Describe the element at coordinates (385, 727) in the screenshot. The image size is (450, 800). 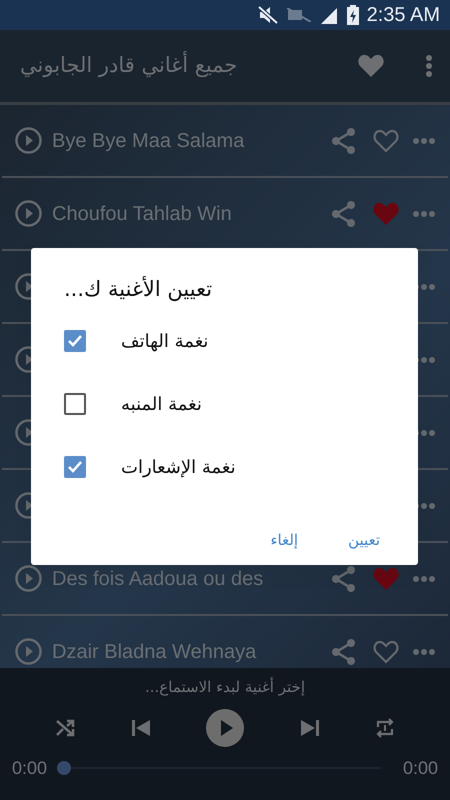
I see `repeat-one-icon` at that location.